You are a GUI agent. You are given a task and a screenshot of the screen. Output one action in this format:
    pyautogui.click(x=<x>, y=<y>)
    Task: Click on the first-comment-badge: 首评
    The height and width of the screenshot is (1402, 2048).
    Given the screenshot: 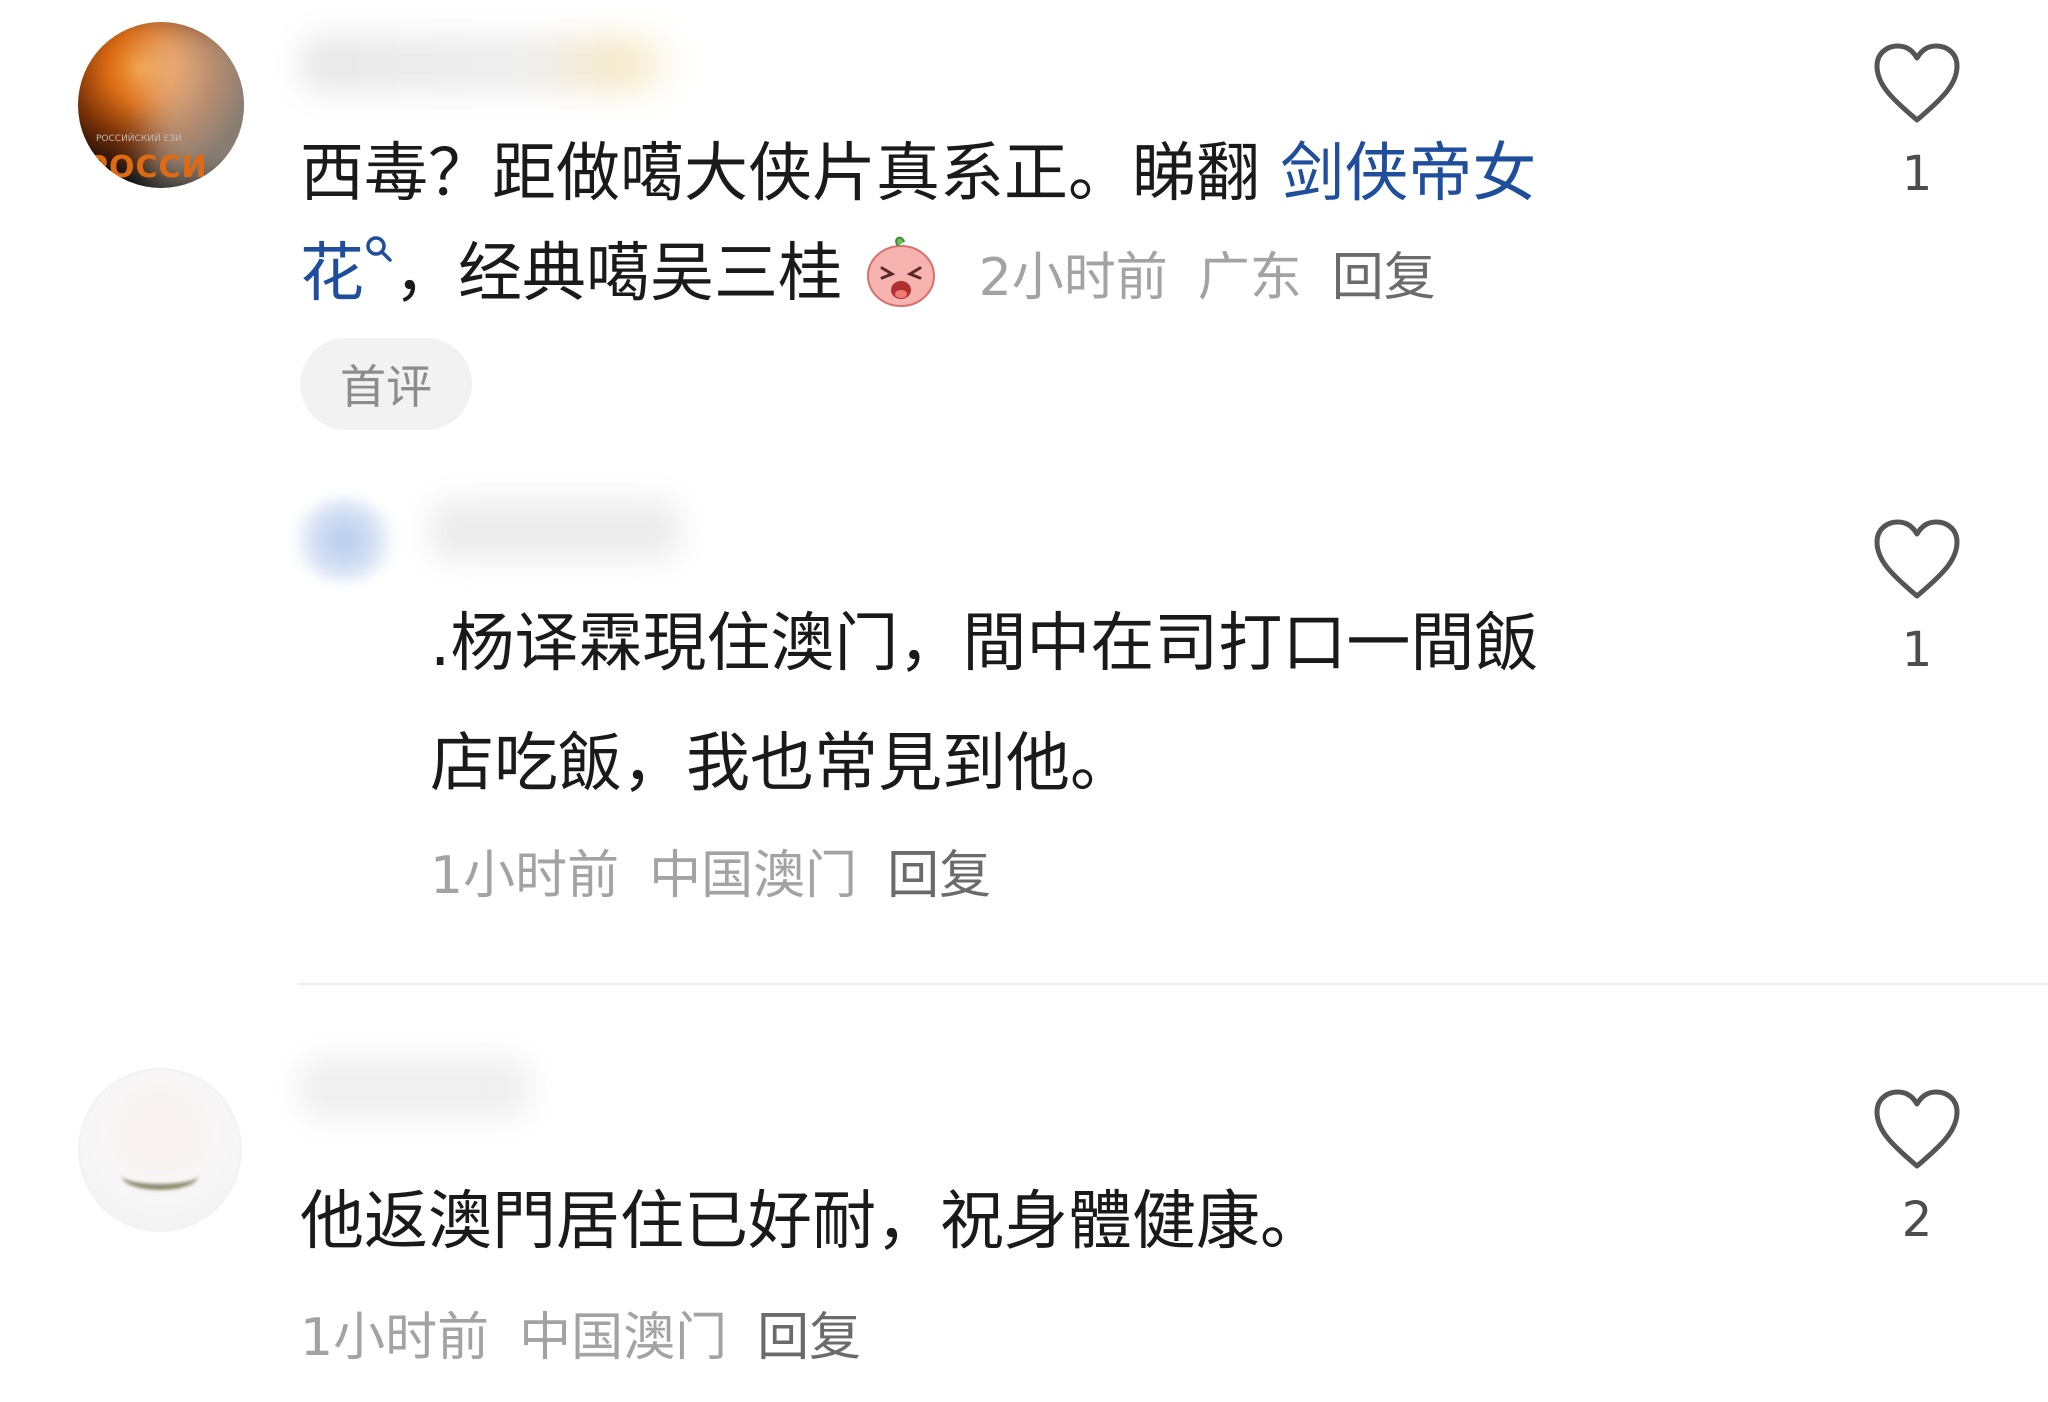 What is the action you would take?
    pyautogui.click(x=386, y=384)
    